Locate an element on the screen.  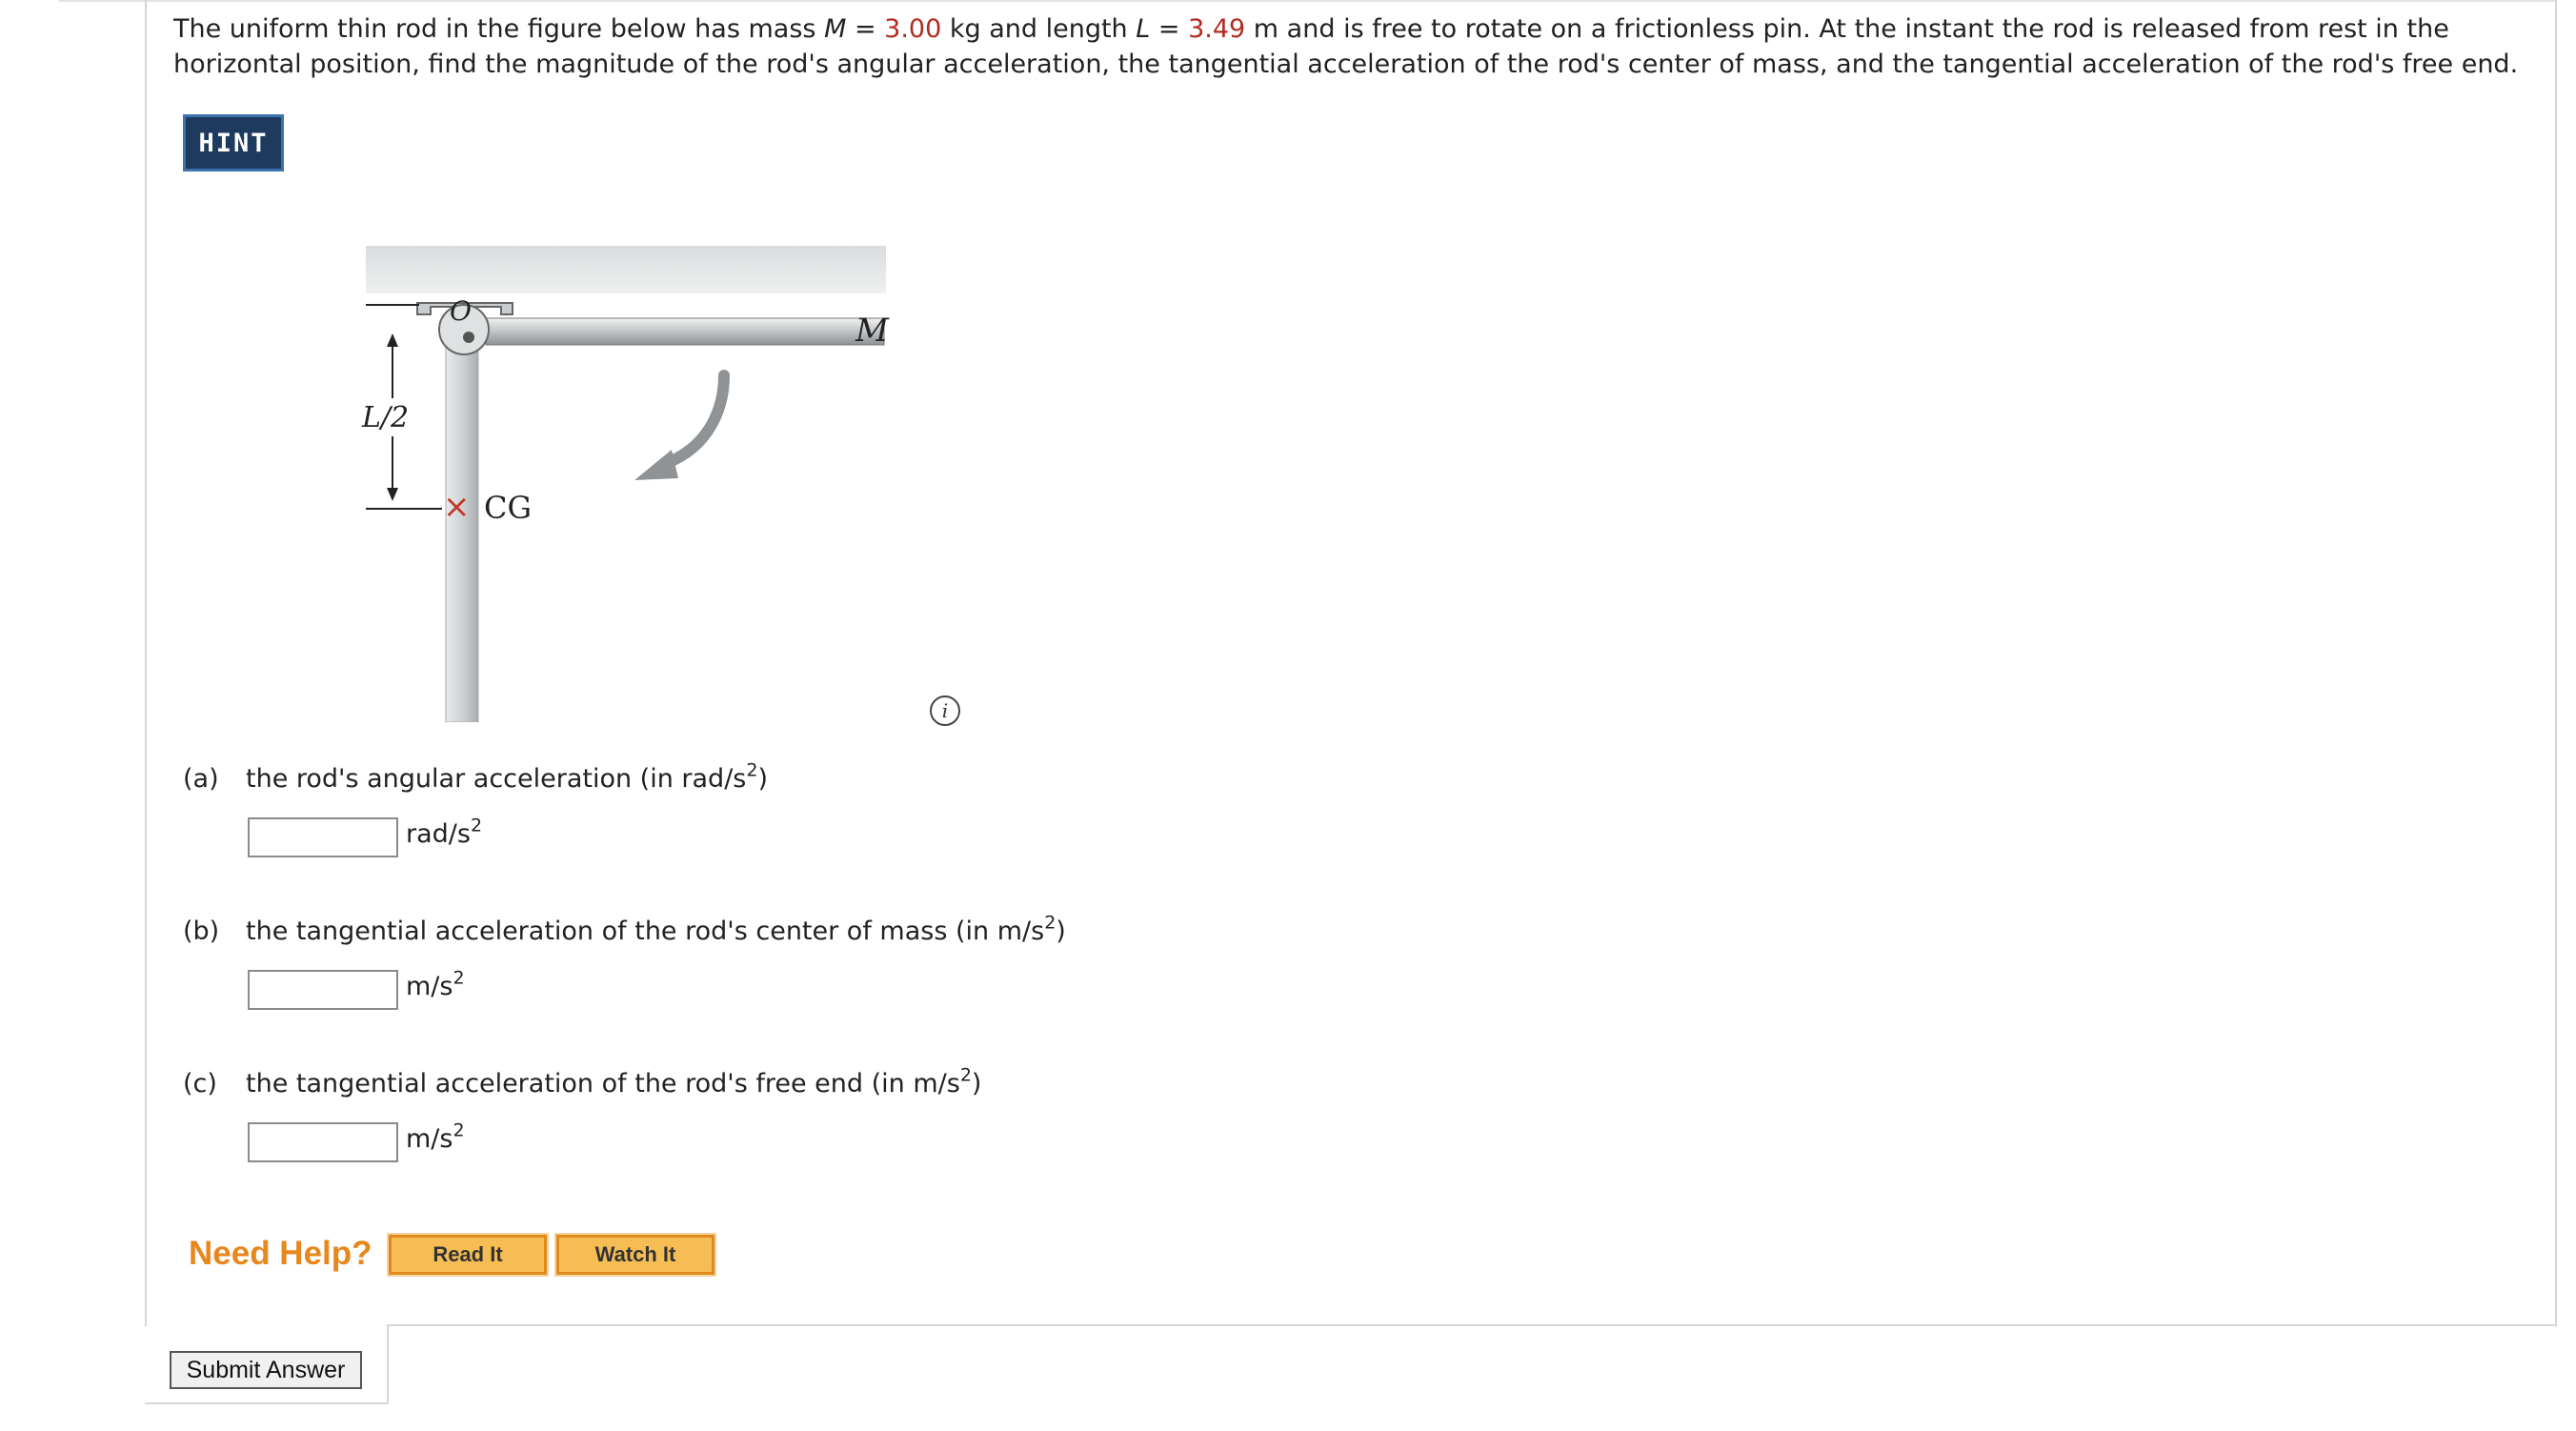
vertical-rod is located at coordinates (462, 525).